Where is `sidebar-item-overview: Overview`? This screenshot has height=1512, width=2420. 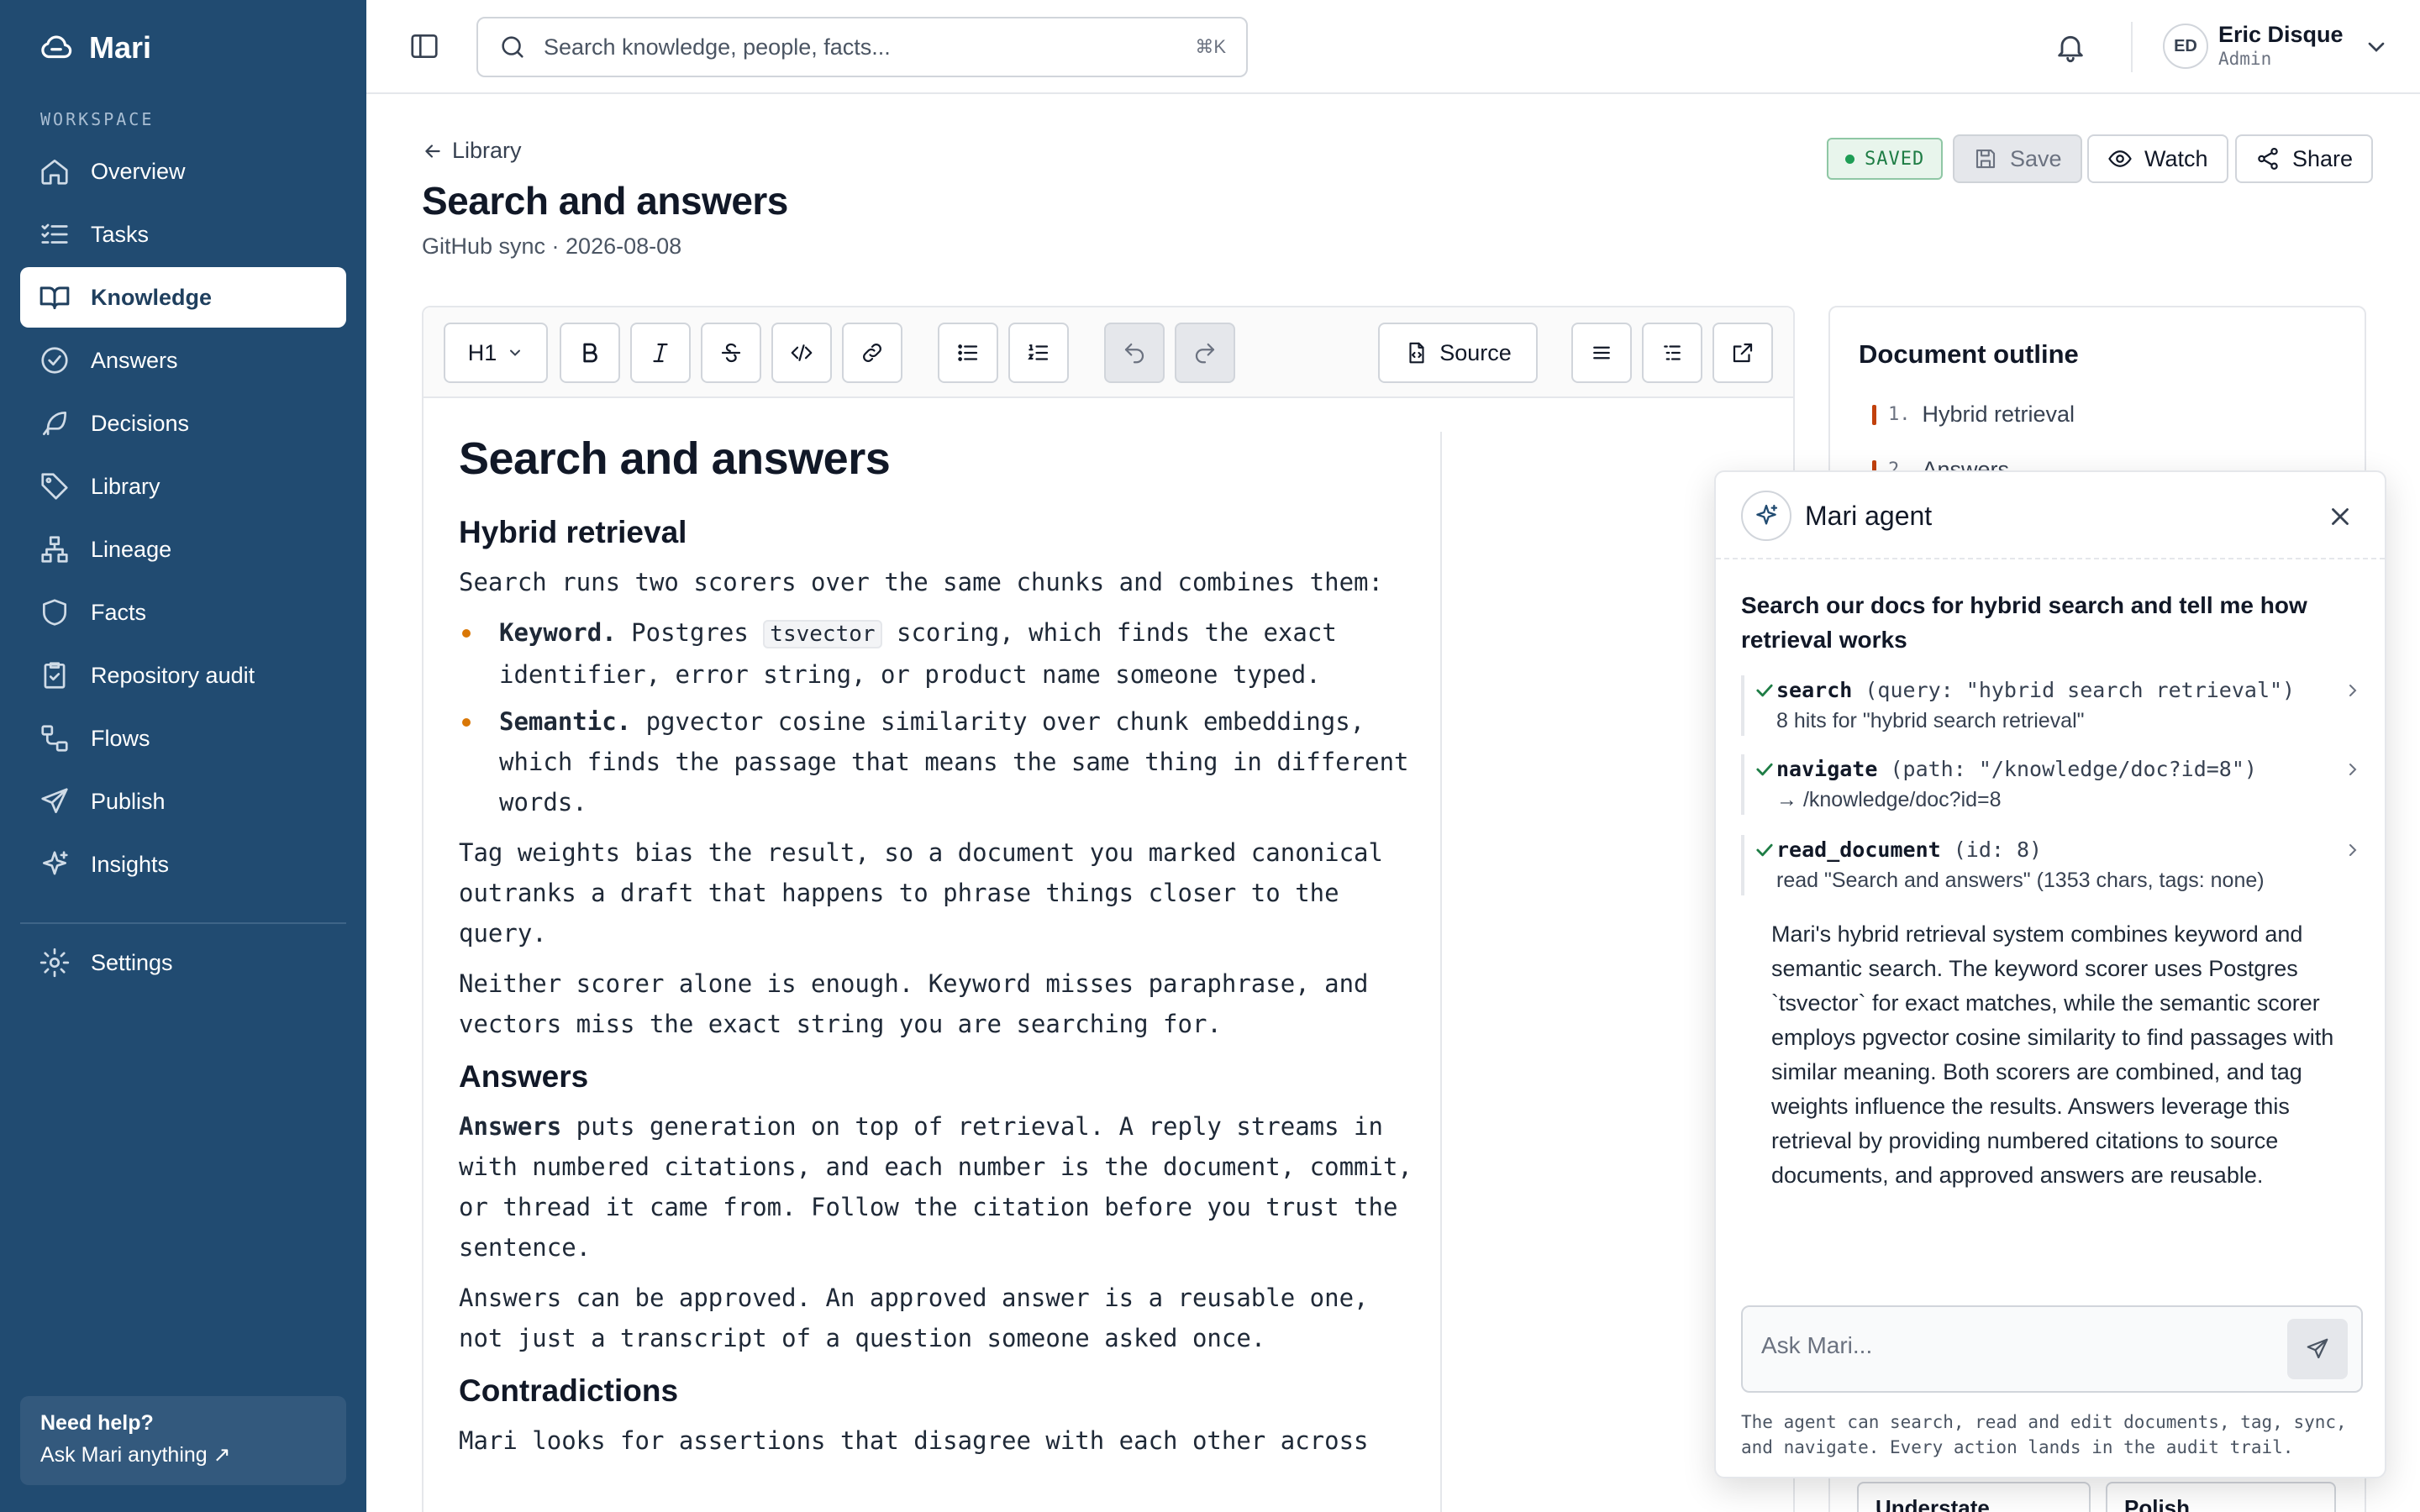 sidebar-item-overview: Overview is located at coordinates (183, 171).